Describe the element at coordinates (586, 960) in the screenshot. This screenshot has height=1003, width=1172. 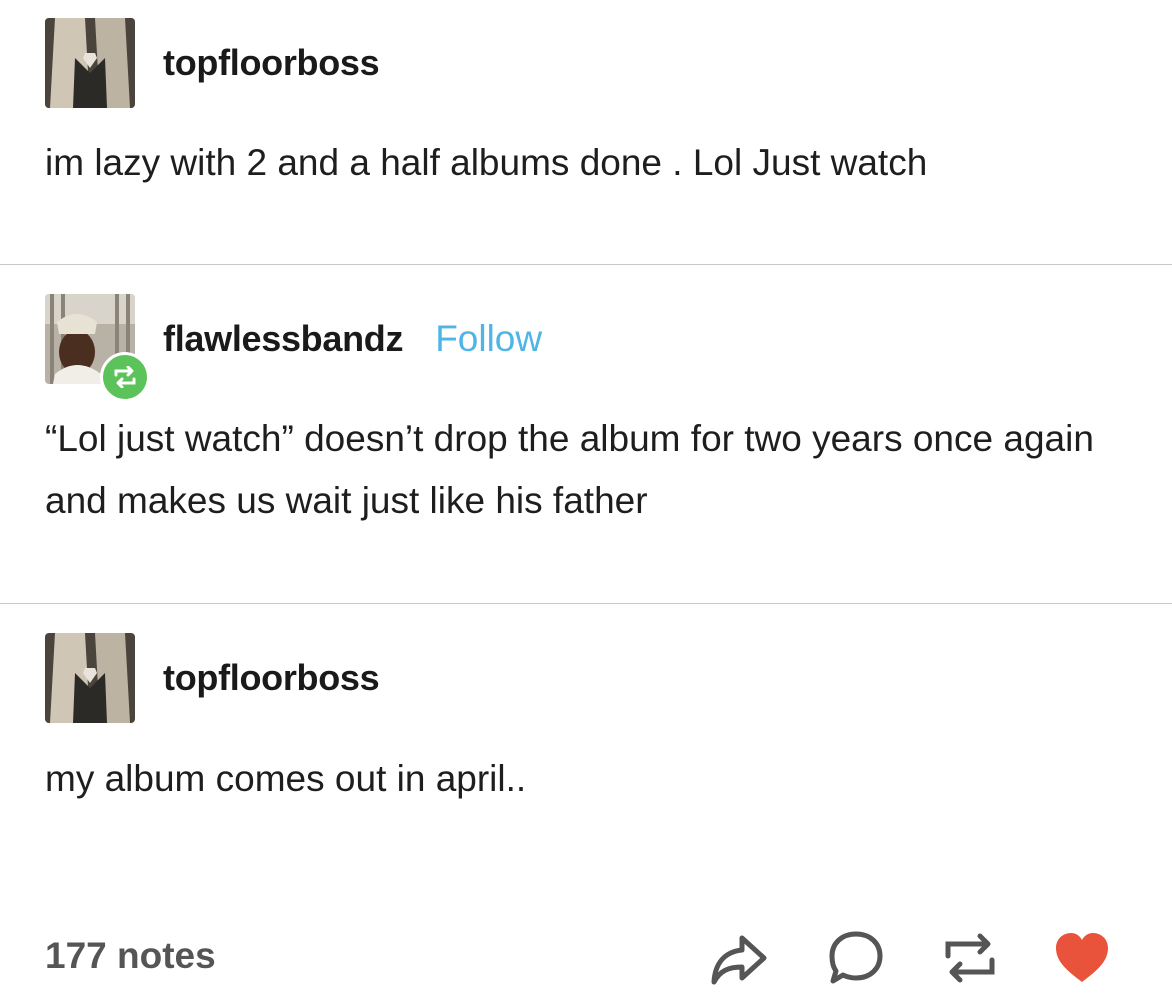
I see `post-footer: 177 notes` at that location.